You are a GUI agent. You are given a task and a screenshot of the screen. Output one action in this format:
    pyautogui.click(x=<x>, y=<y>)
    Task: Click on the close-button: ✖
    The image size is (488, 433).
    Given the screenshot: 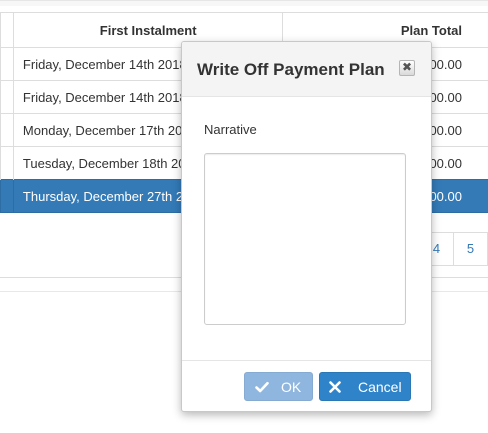 What is the action you would take?
    pyautogui.click(x=407, y=68)
    